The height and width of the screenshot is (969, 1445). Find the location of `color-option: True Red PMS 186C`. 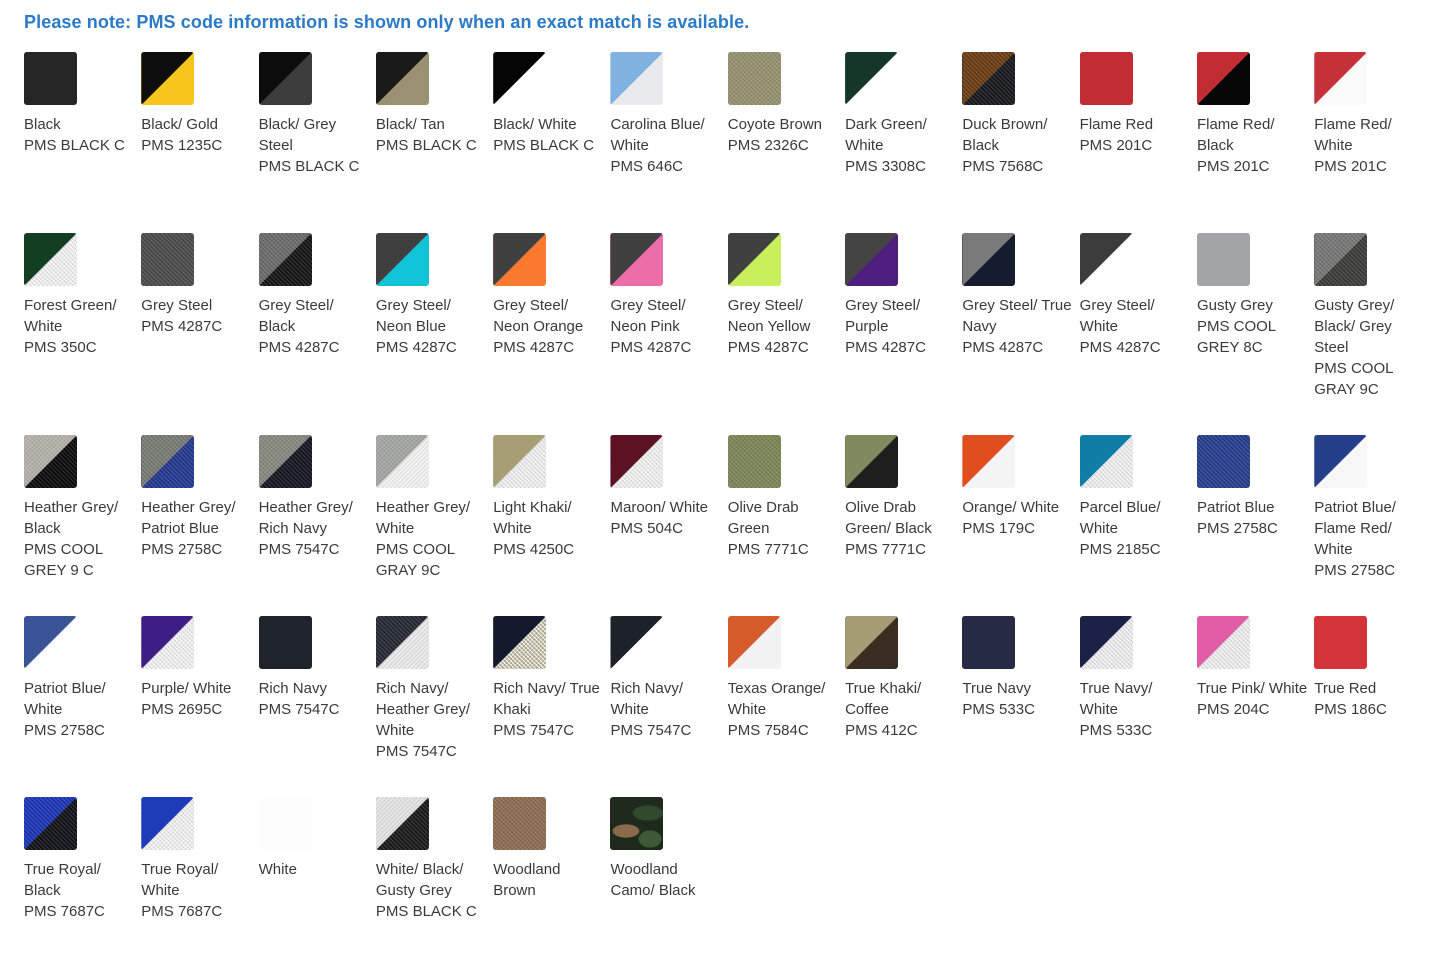

color-option: True Red PMS 186C is located at coordinates (1372, 706).